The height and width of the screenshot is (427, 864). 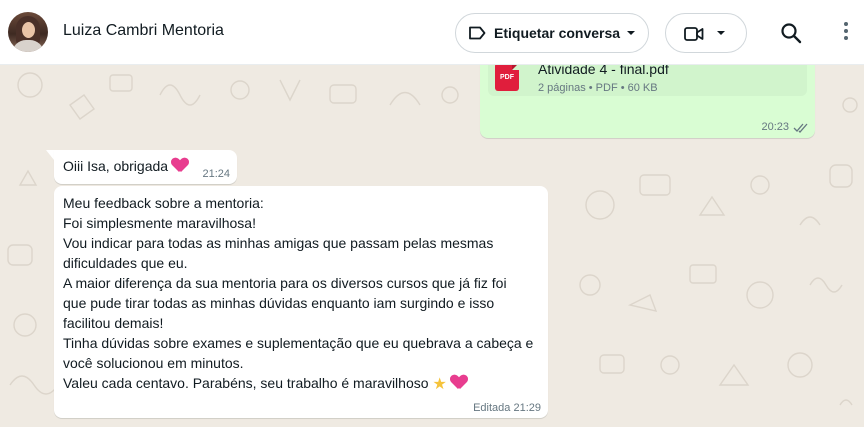 I want to click on message-line: você solucionou em minutos., so click(x=153, y=363).